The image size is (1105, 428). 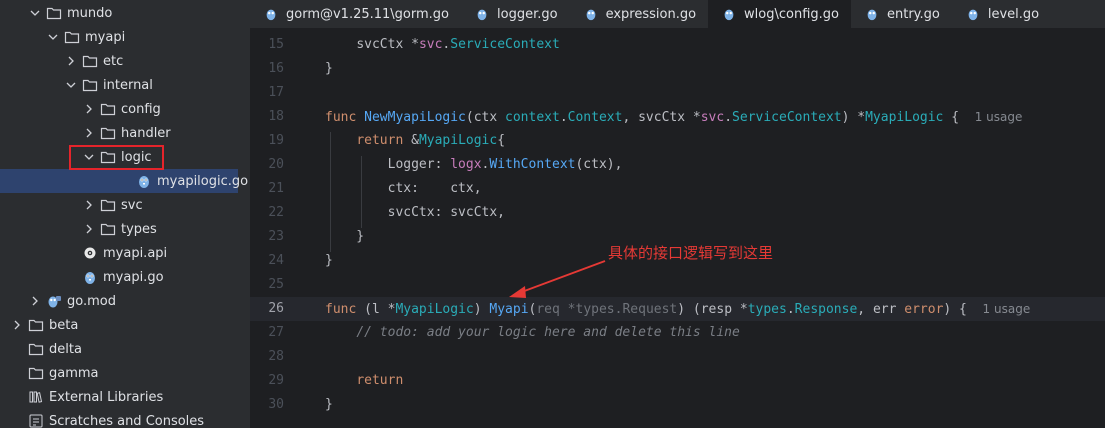 I want to click on tree-item: myapi.go, so click(x=119, y=277).